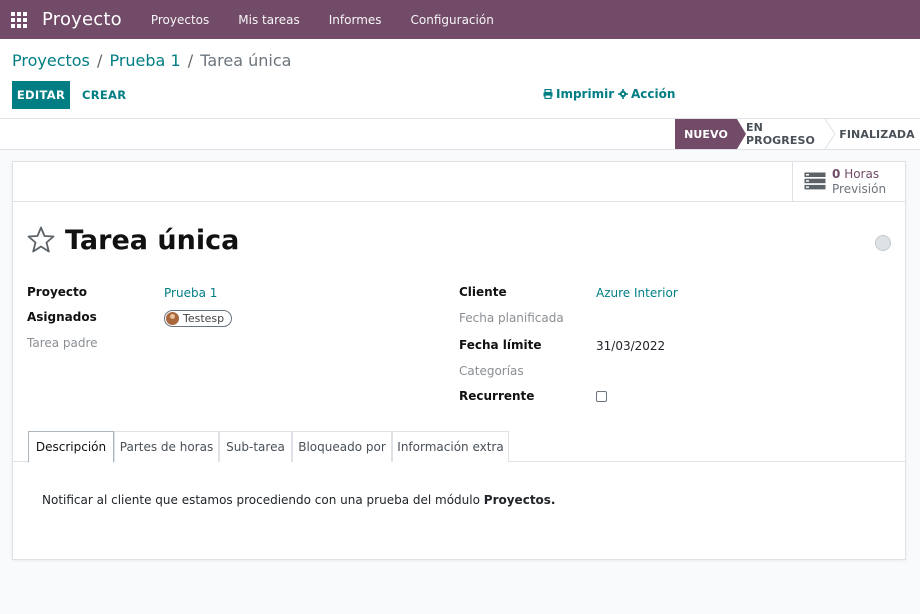  What do you see at coordinates (706, 134) in the screenshot?
I see `stage-nuevo: NUEVO` at bounding box center [706, 134].